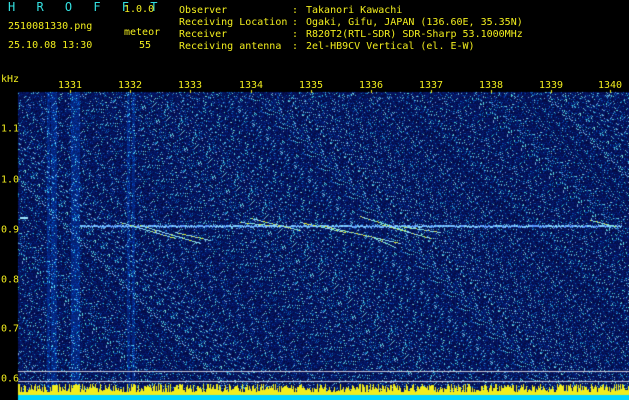  What do you see at coordinates (354, 10) in the screenshot?
I see `observer-value: Takanori Kawachi` at bounding box center [354, 10].